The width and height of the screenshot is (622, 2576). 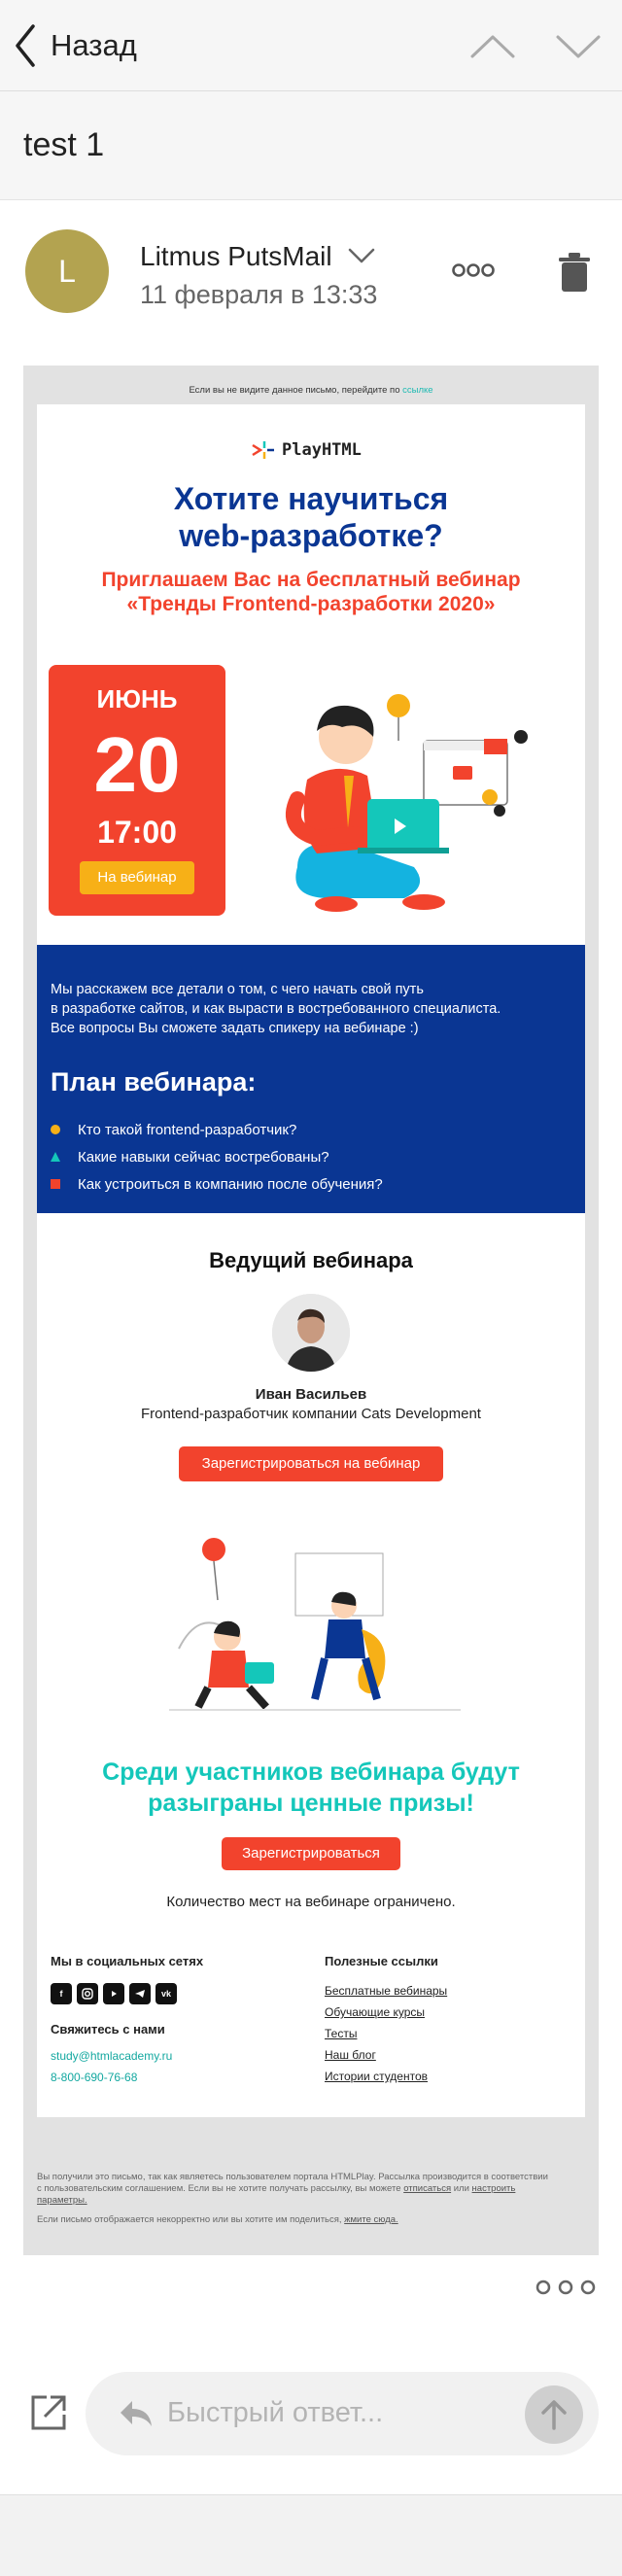 What do you see at coordinates (386, 2059) in the screenshot?
I see `footer-link: Наш блог` at bounding box center [386, 2059].